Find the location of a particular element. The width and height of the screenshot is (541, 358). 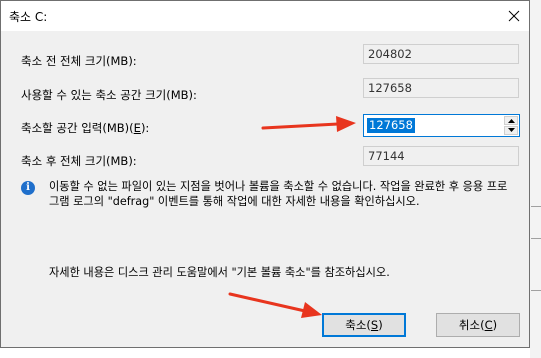

info-icon: i is located at coordinates (28, 188).